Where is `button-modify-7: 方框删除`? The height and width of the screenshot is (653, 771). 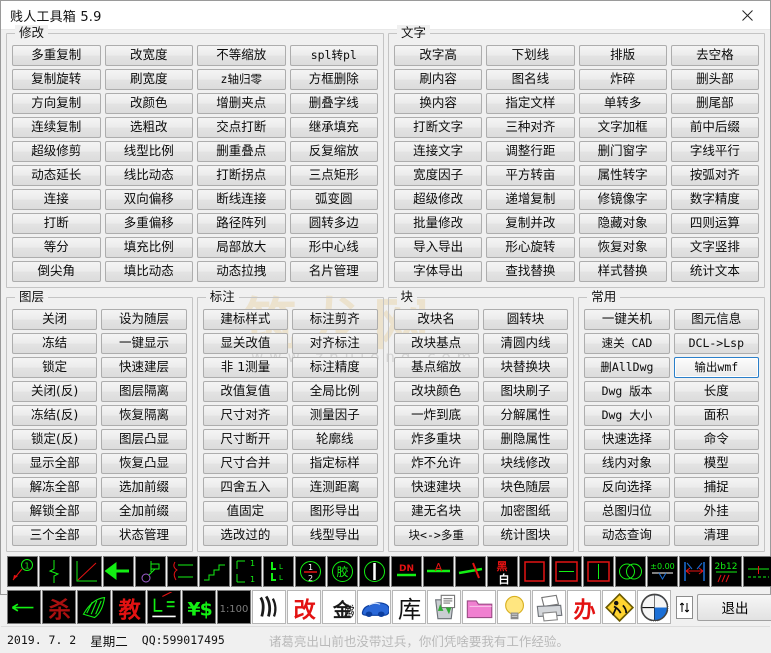 button-modify-7: 方框删除 is located at coordinates (333, 79).